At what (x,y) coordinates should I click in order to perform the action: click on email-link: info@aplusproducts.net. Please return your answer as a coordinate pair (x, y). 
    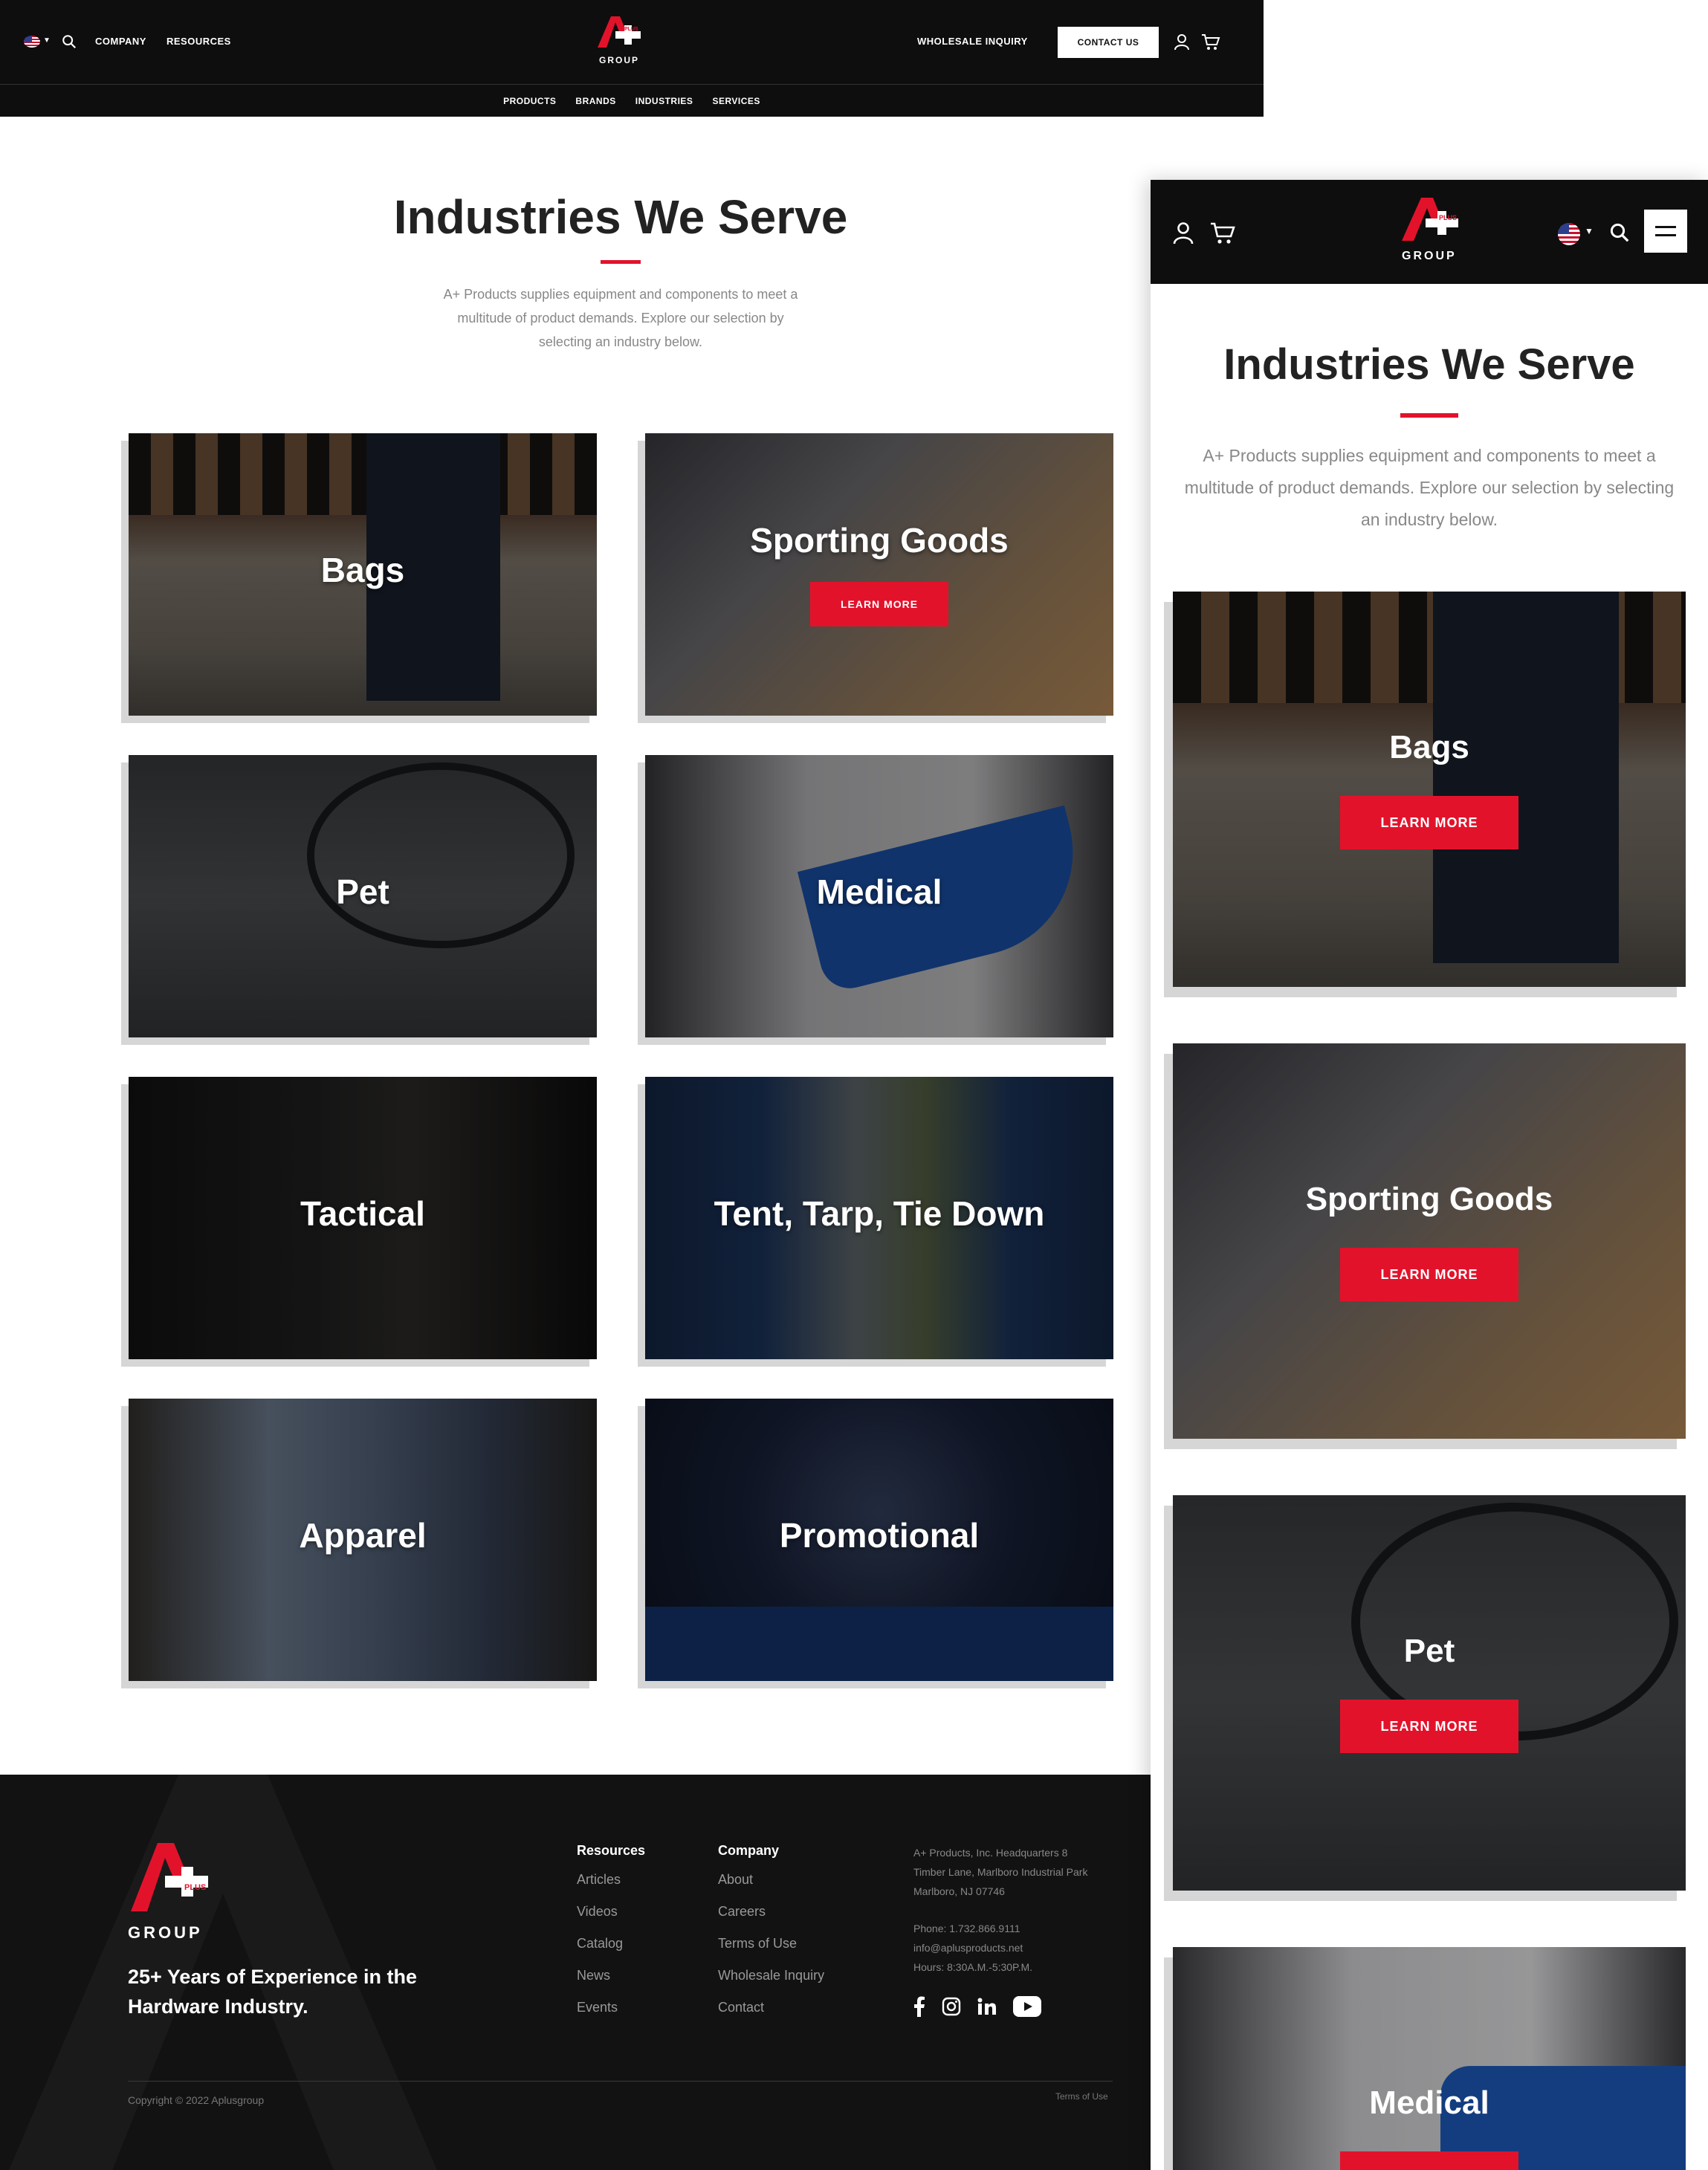
    Looking at the image, I should click on (1021, 1947).